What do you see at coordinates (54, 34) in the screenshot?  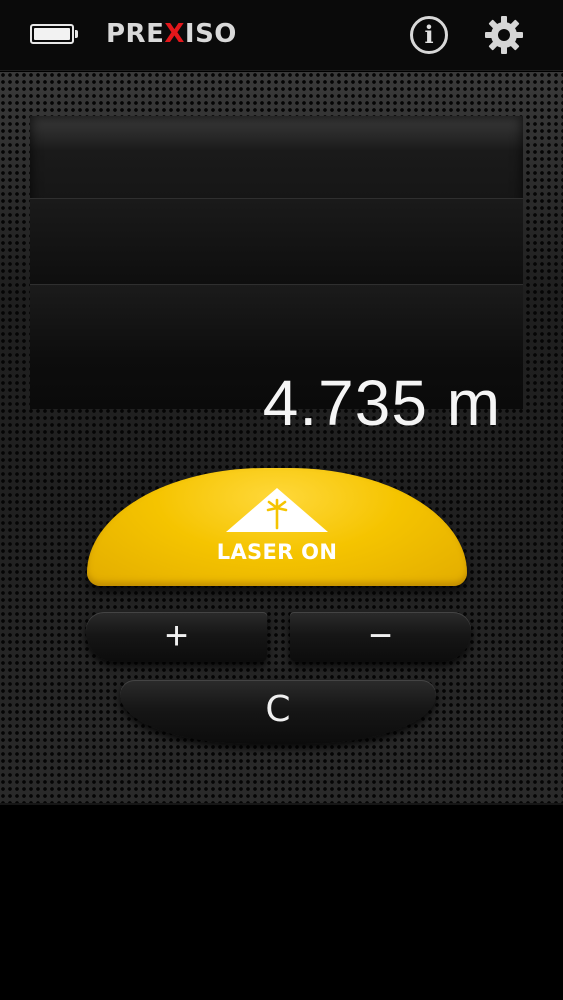 I see `battery-icon` at bounding box center [54, 34].